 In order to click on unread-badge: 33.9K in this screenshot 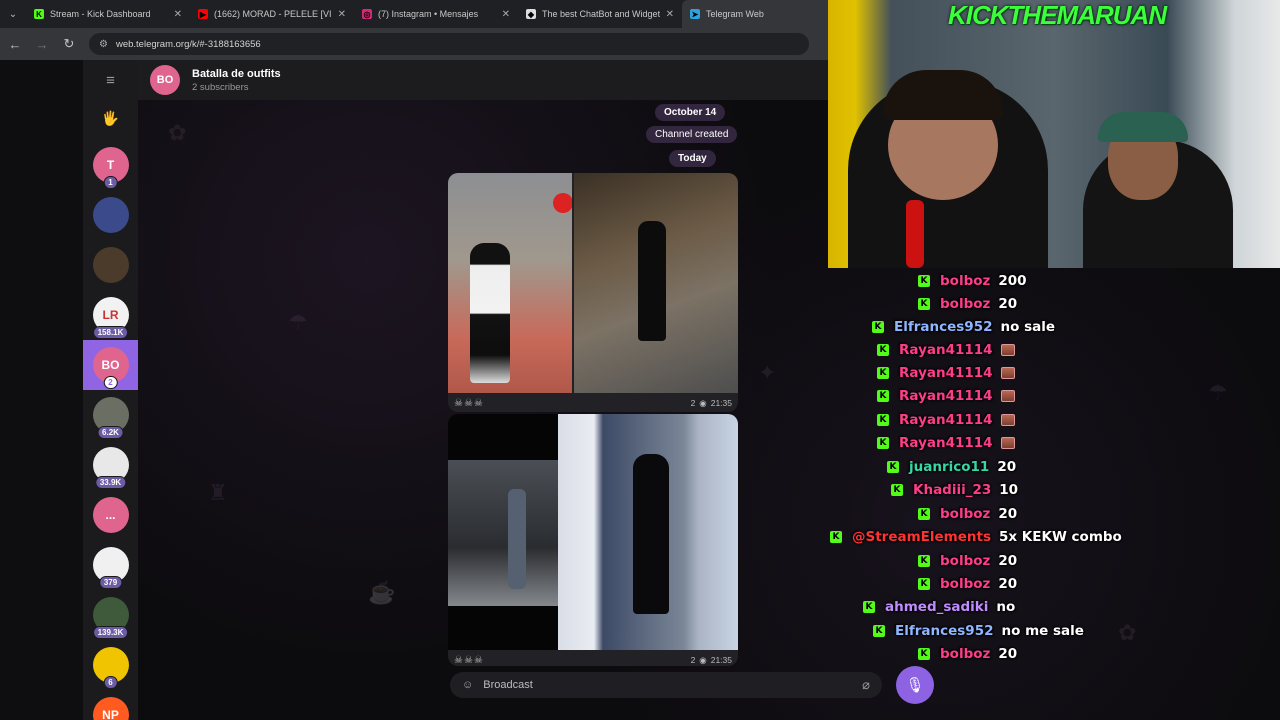, I will do `click(110, 482)`.